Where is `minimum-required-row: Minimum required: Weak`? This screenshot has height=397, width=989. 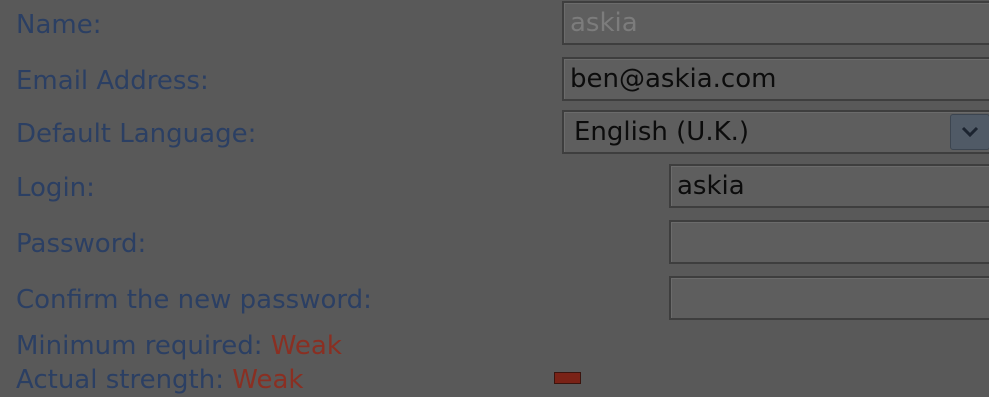 minimum-required-row: Minimum required: Weak is located at coordinates (179, 346).